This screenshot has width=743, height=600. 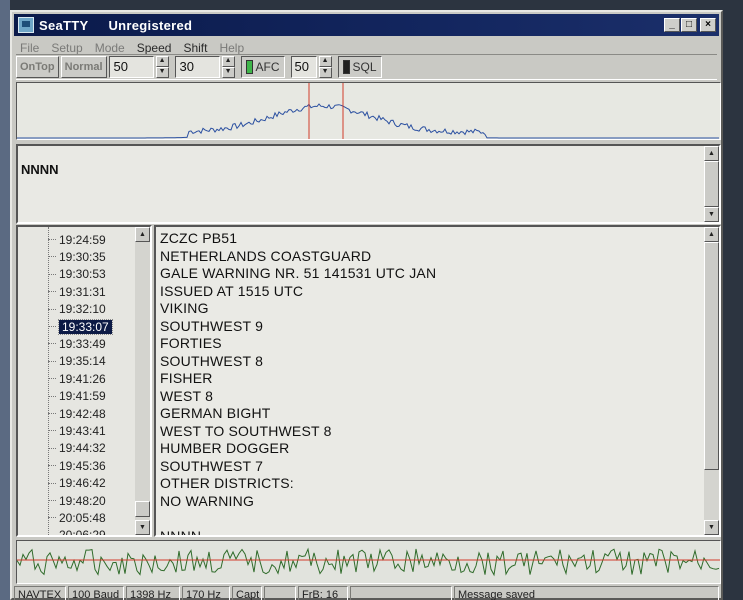 What do you see at coordinates (91, 256) in the screenshot?
I see `message-list-item: 19:30:35` at bounding box center [91, 256].